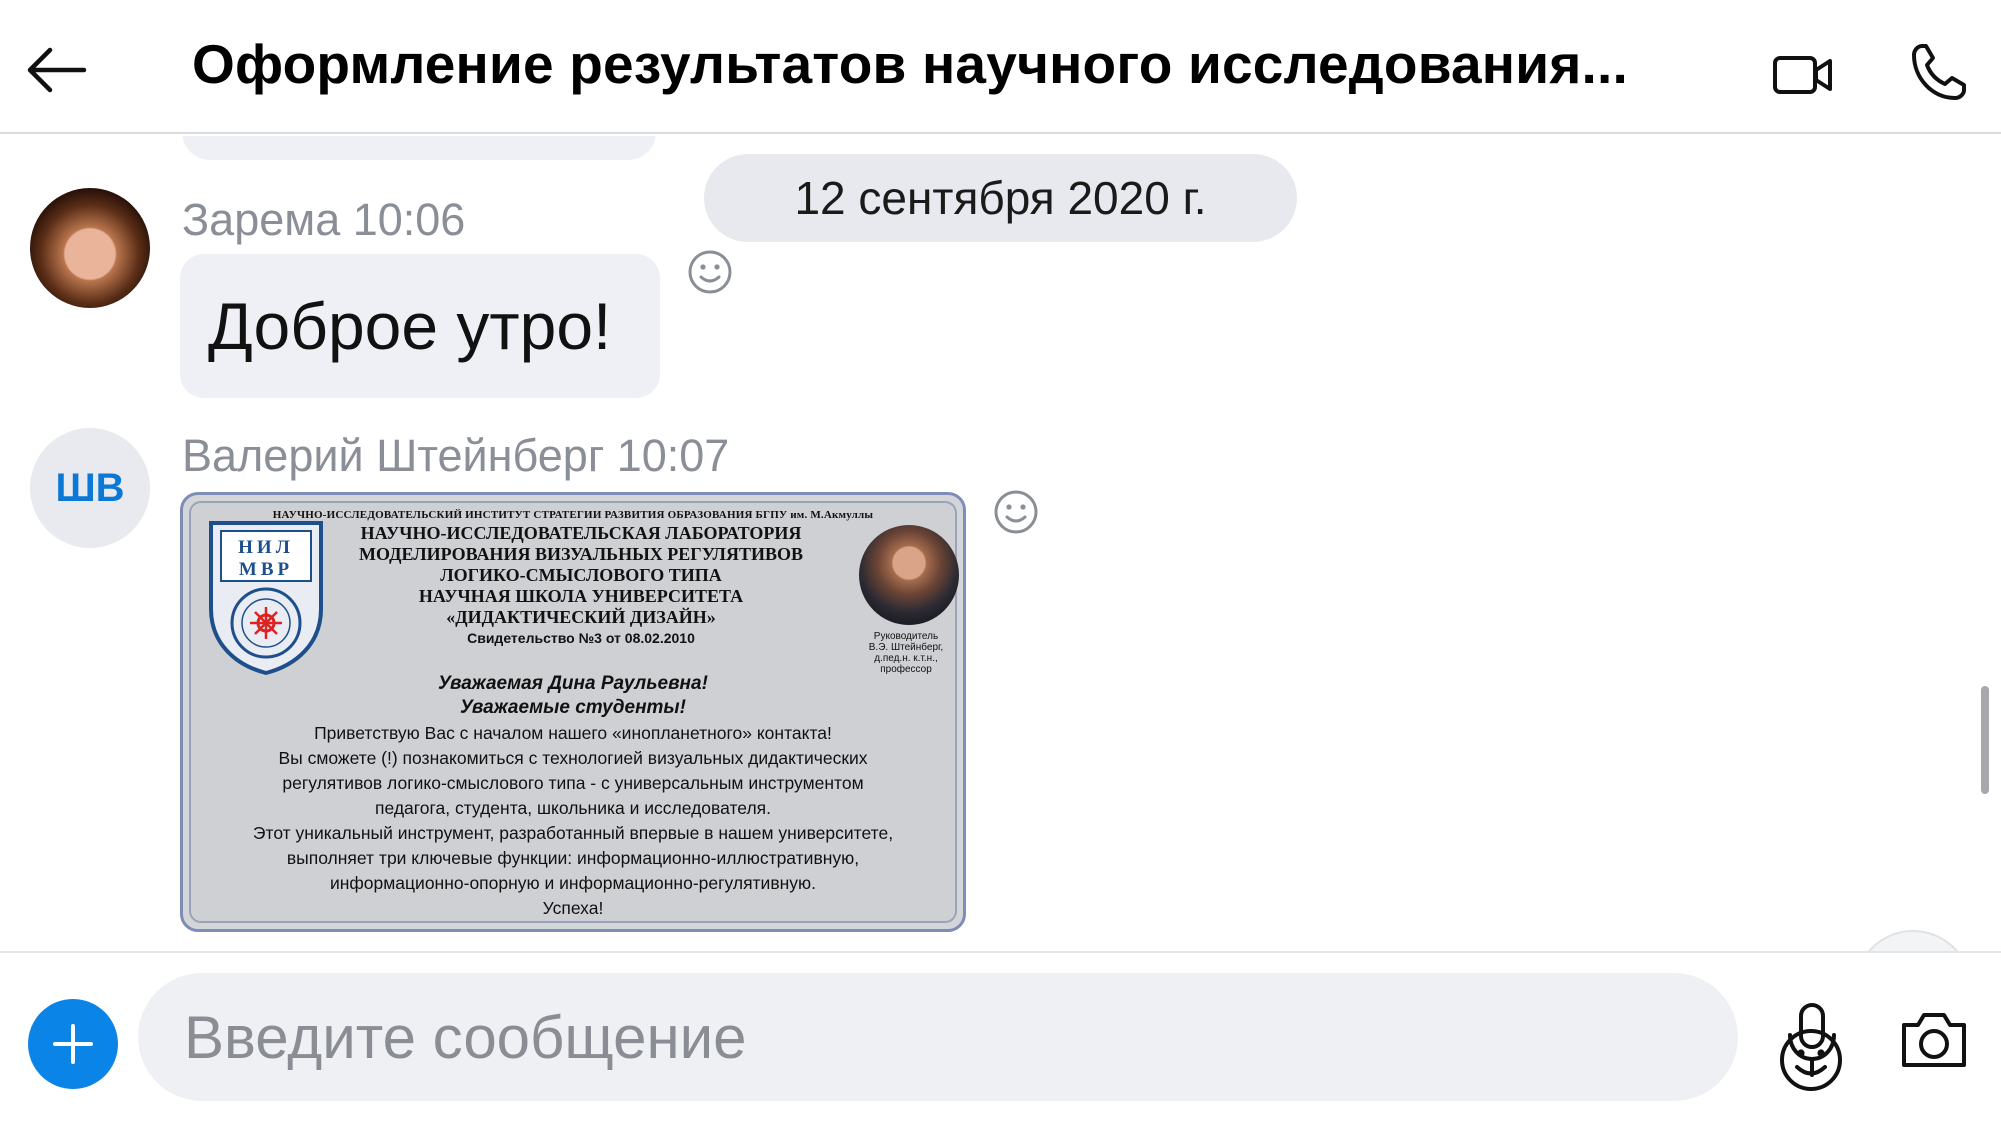 The width and height of the screenshot is (2001, 1125). I want to click on camera-icon, so click(1934, 1040).